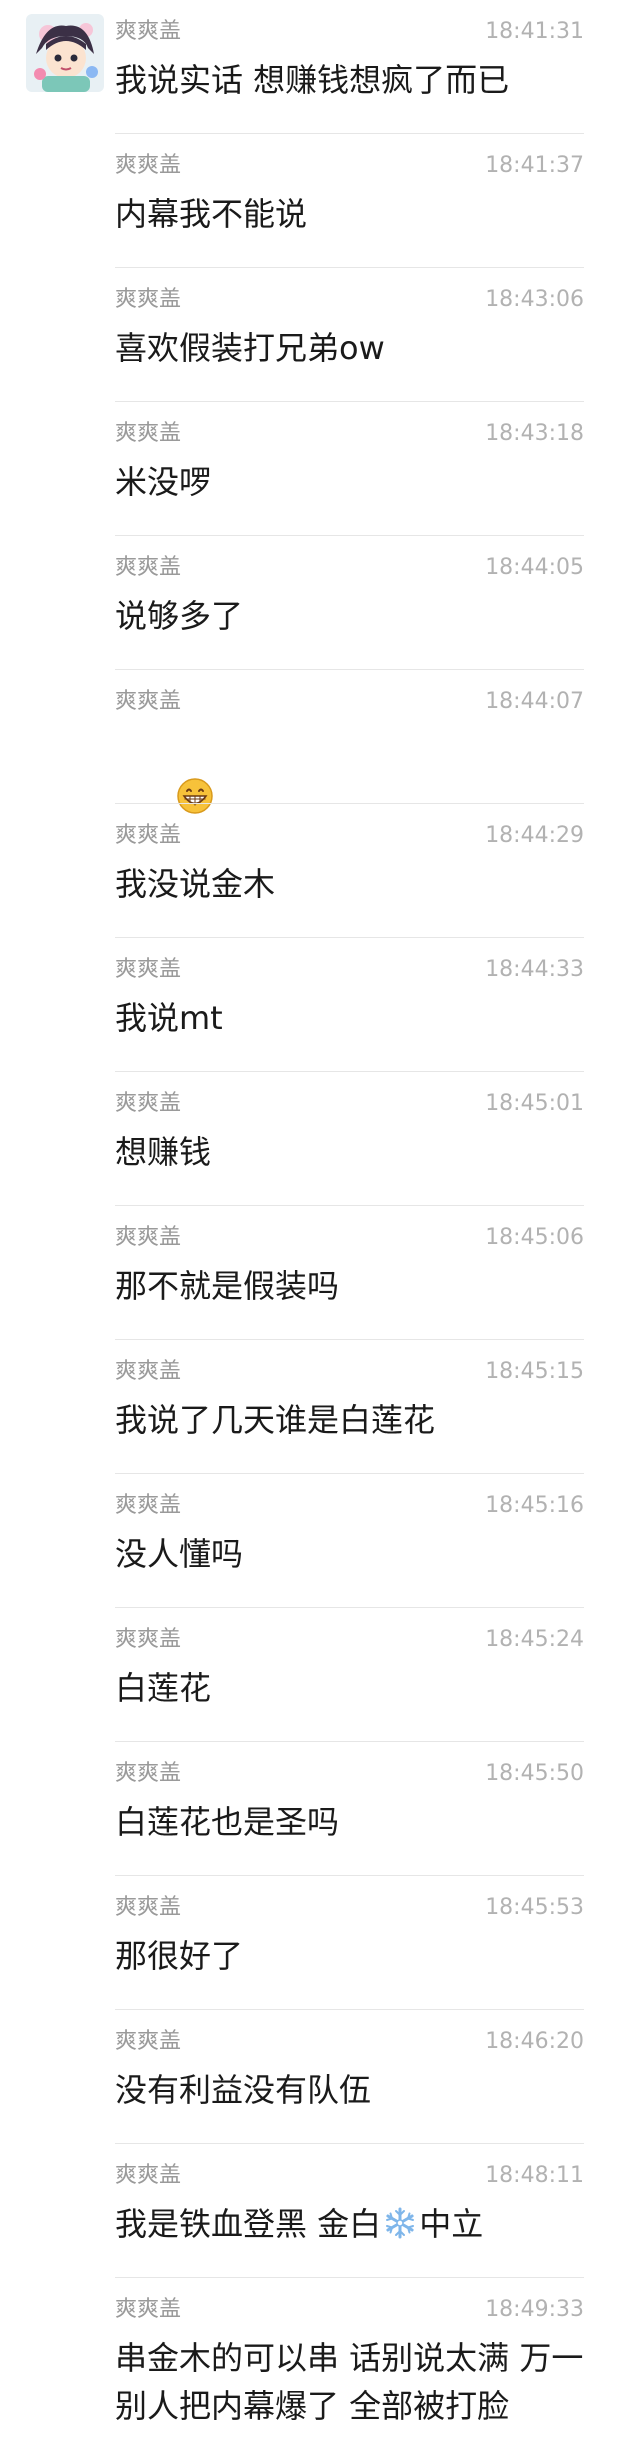  I want to click on chat-message: 爽爽盖 18:48:11 我是铁血登黑 金白 中立, so click(310, 2211).